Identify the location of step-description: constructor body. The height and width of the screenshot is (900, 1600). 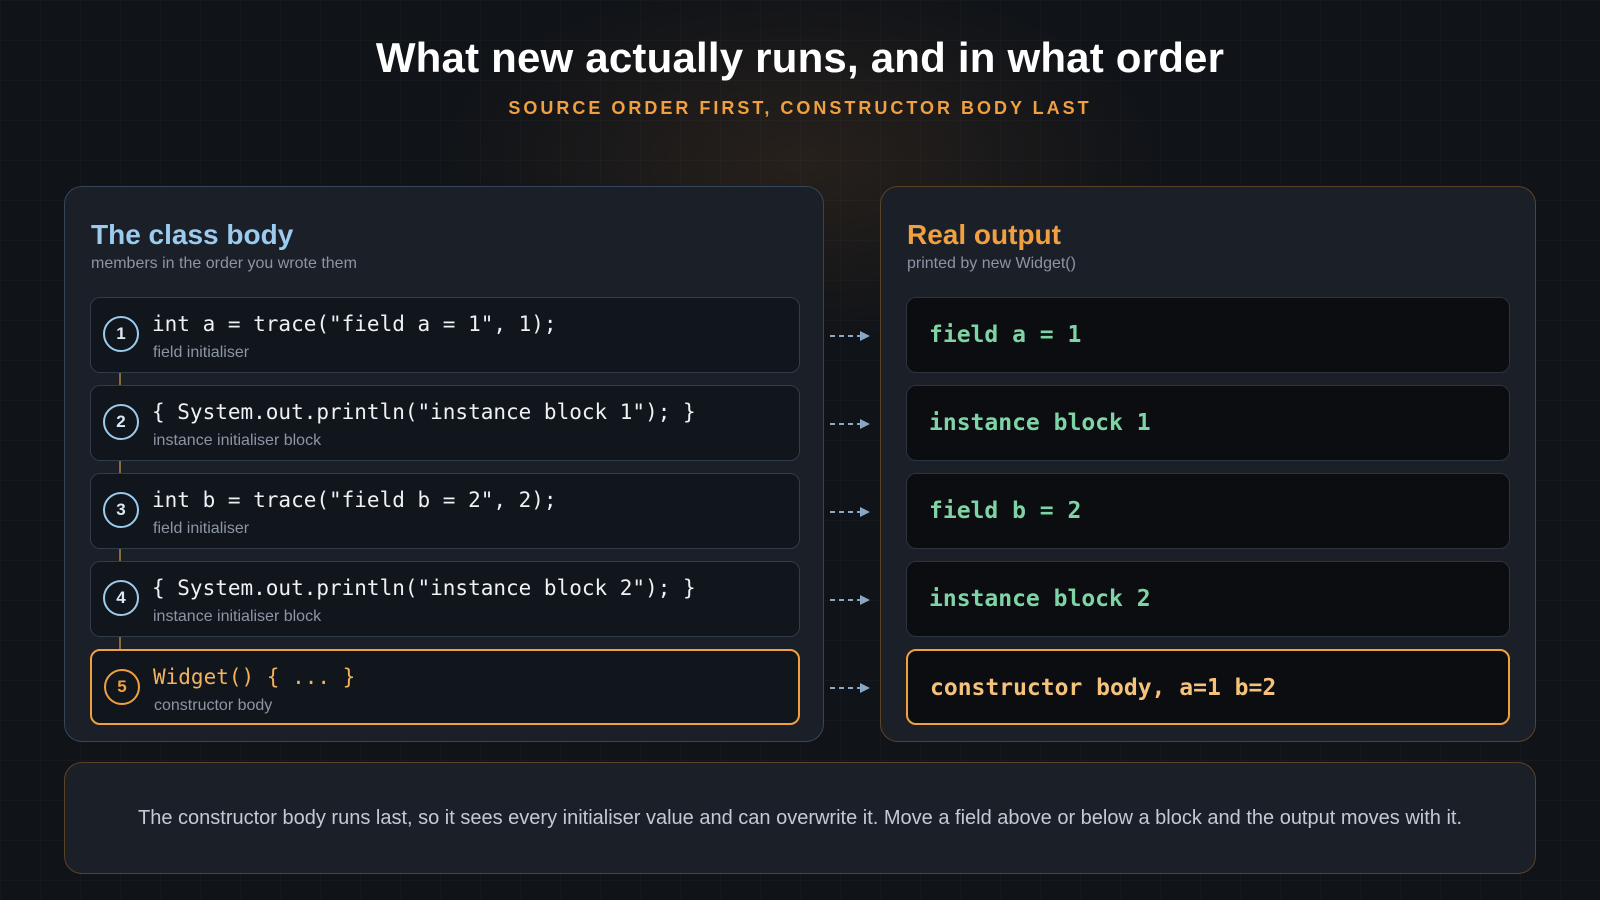
(213, 705).